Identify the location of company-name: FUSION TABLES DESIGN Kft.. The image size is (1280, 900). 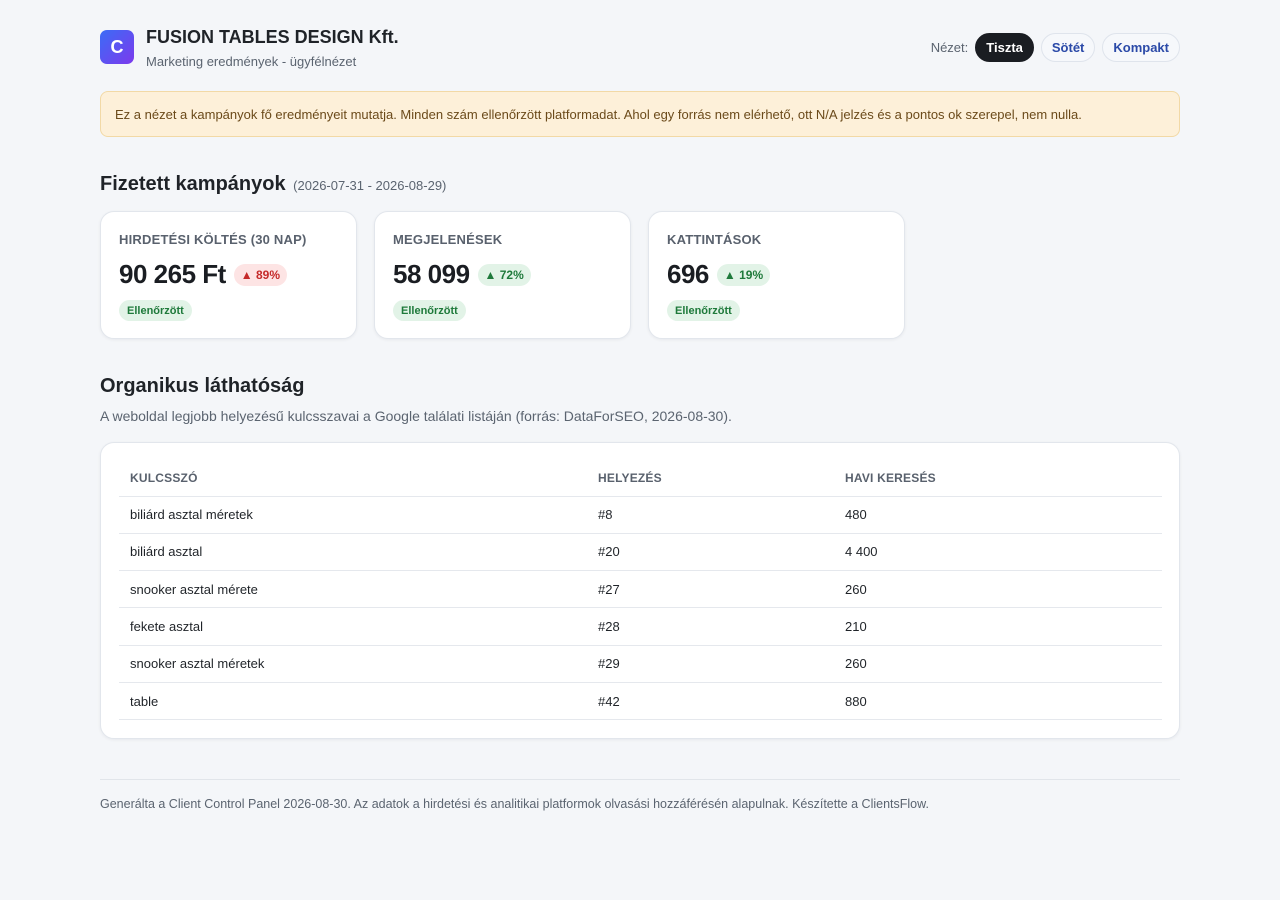
(272, 37).